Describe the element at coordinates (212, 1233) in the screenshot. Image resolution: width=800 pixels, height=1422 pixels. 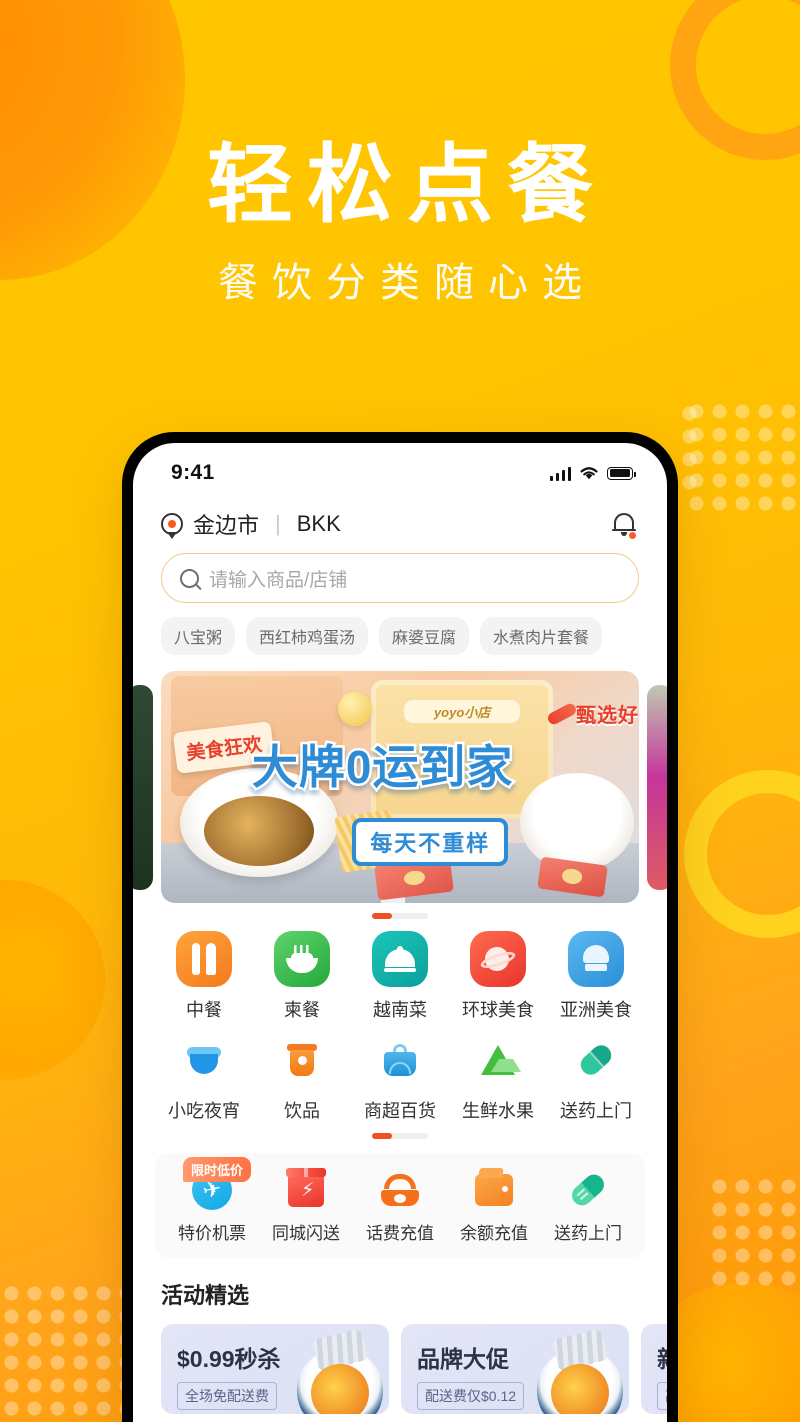
I see `service-label: 特价机票` at that location.